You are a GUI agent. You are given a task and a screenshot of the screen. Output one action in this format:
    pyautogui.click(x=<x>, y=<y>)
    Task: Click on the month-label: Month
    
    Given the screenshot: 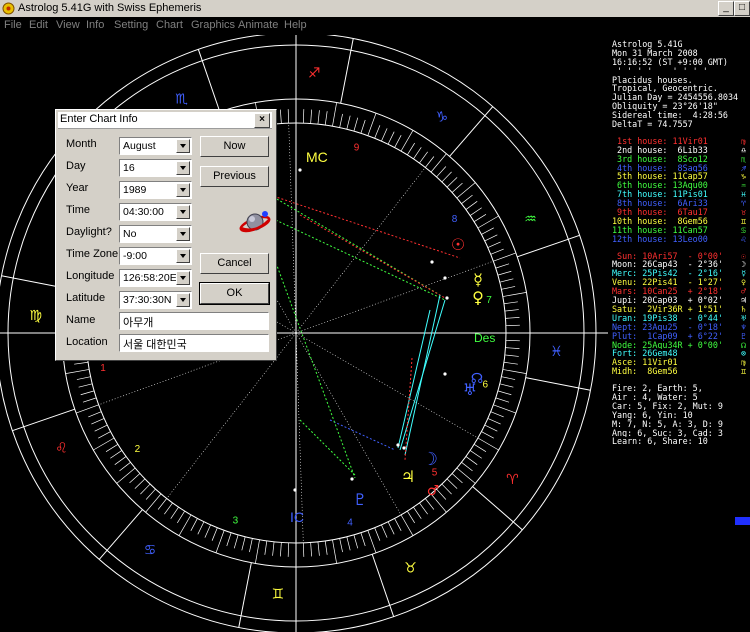 What is the action you would take?
    pyautogui.click(x=81, y=144)
    